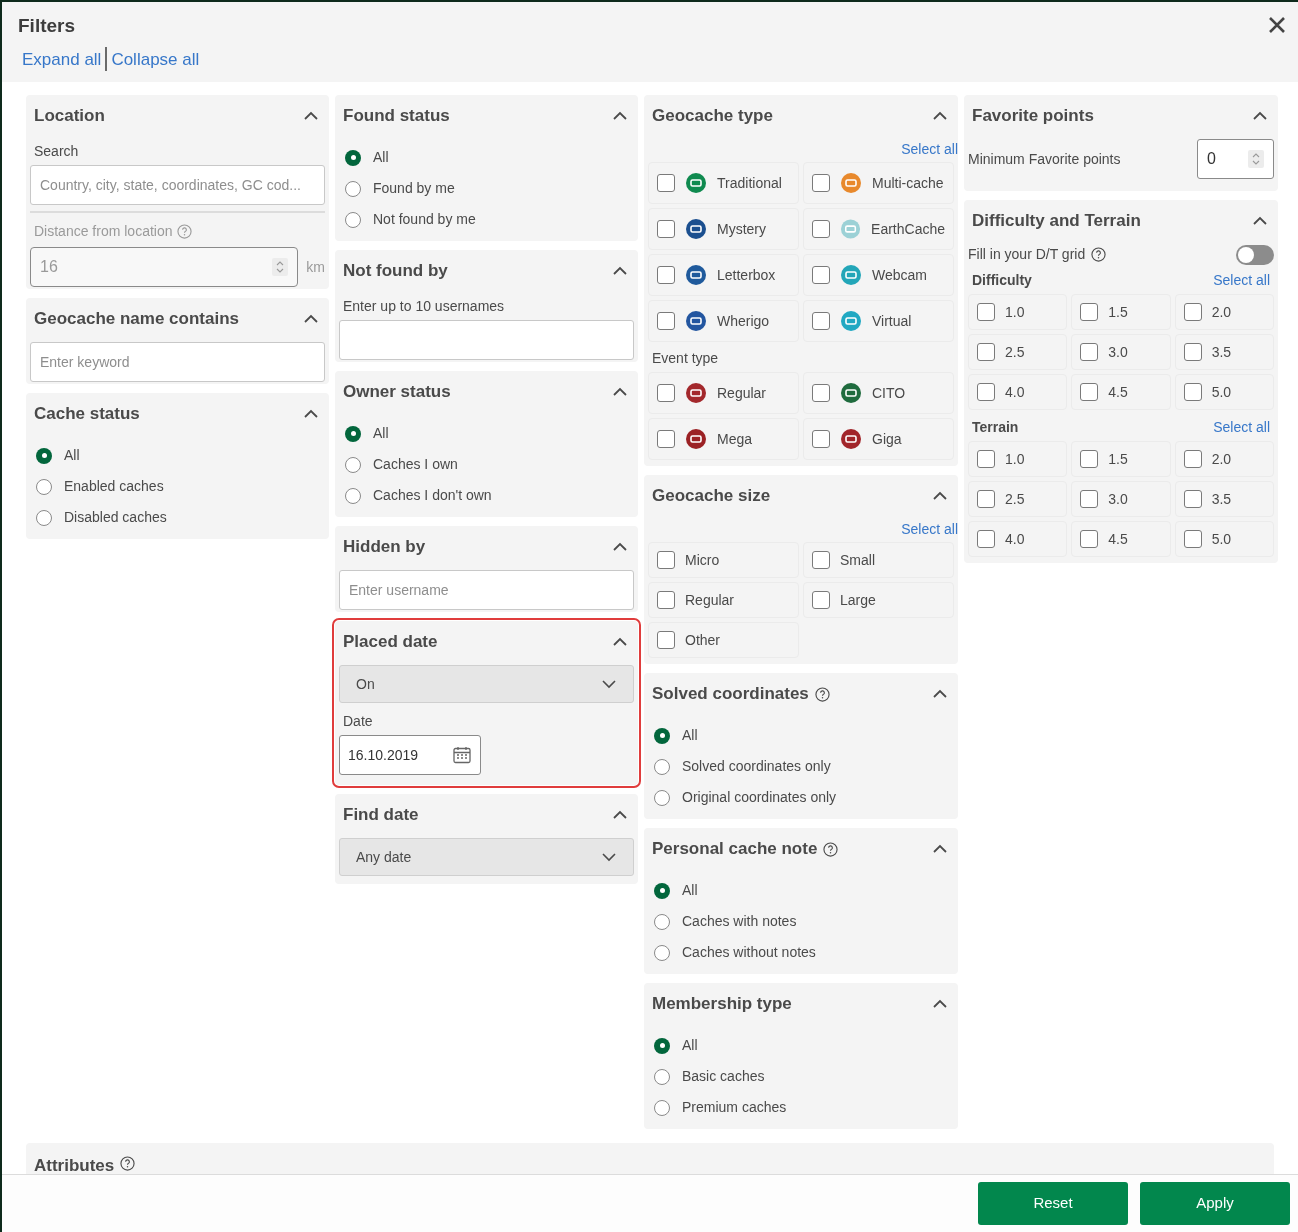 The image size is (1298, 1232). I want to click on checkbox-option: 1.5, so click(1121, 459).